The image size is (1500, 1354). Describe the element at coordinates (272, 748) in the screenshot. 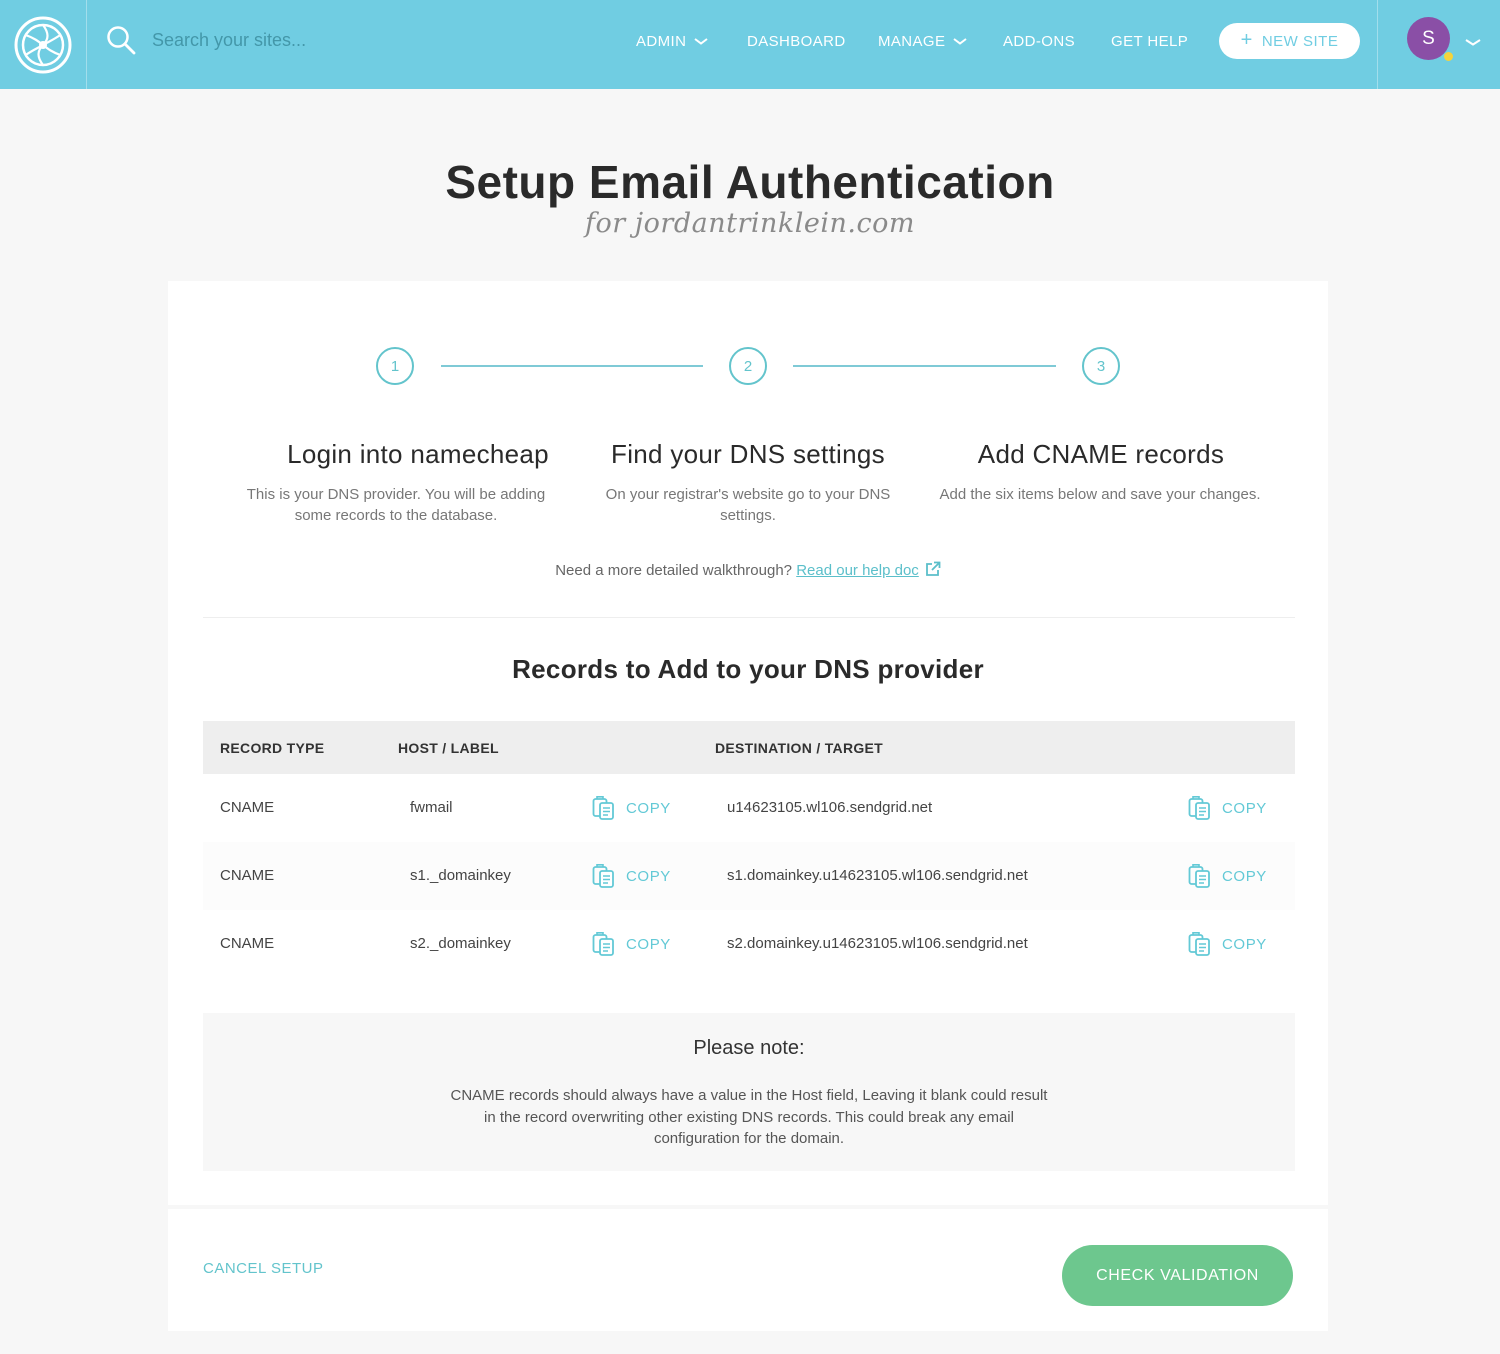

I see `column-header-record-type: RECORD TYPE` at that location.